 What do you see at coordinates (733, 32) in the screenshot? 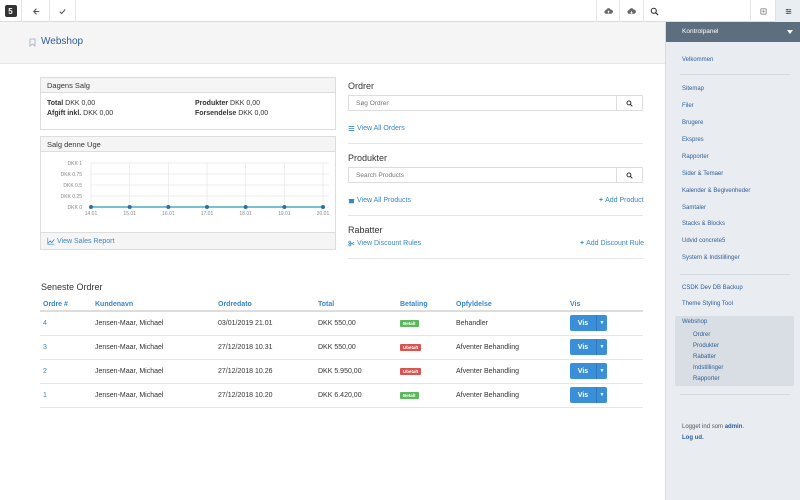
I see `sidebar-header: Kontrolpanel` at bounding box center [733, 32].